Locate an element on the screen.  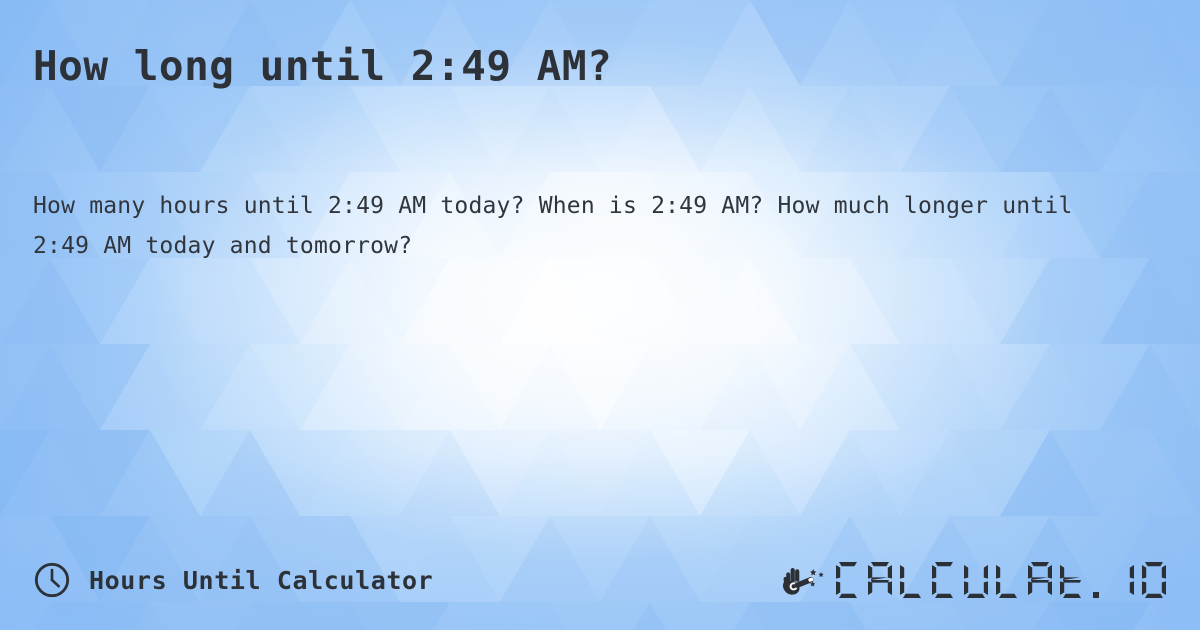
site-logo-text is located at coordinates (1001, 580).